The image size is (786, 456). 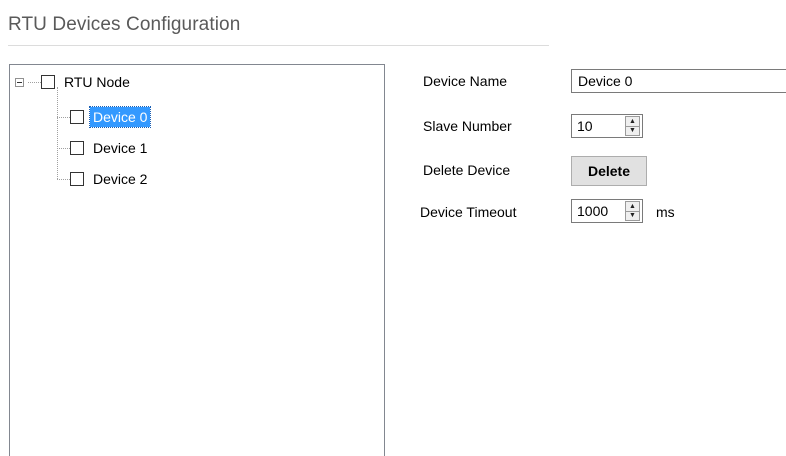 What do you see at coordinates (19, 82) in the screenshot?
I see `collapse-toggle-icon` at bounding box center [19, 82].